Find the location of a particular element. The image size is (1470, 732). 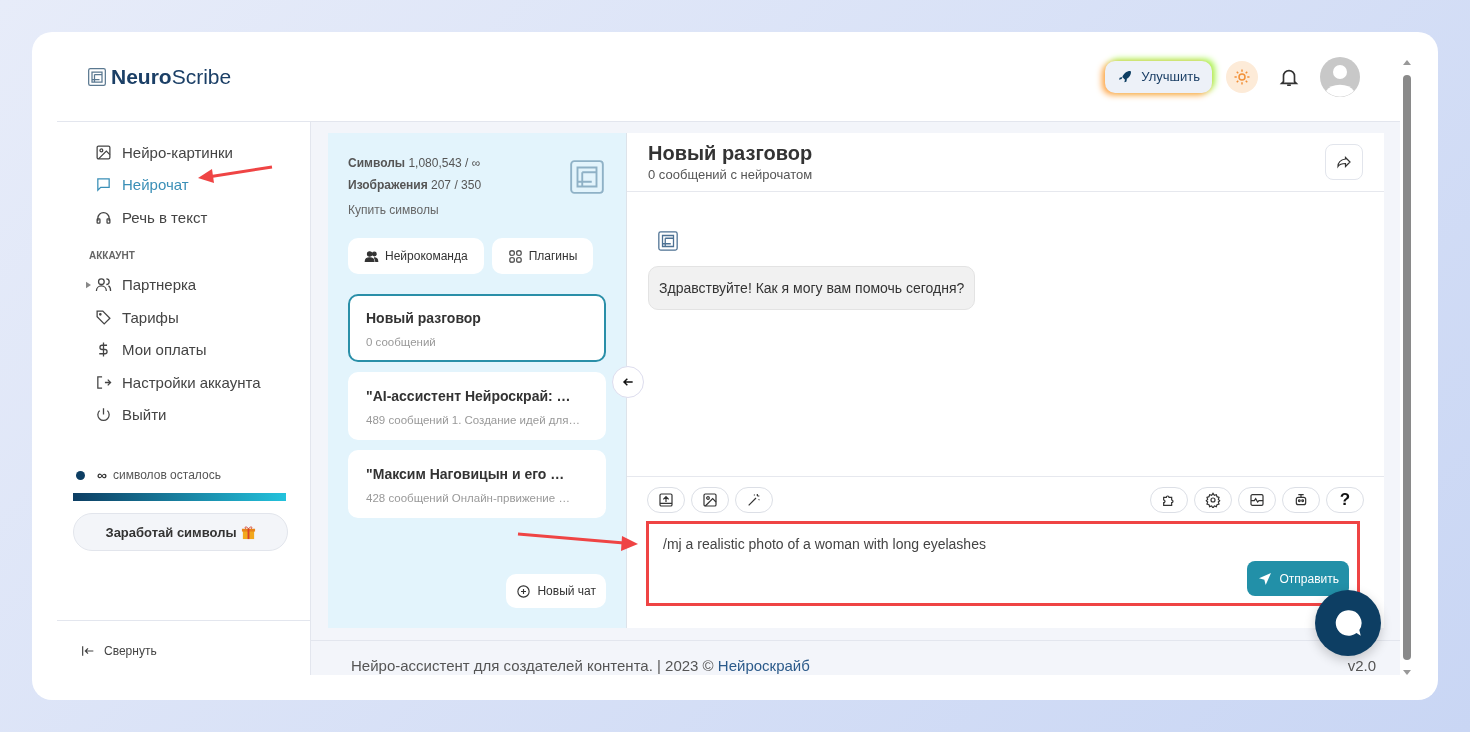

chat-subtitle: 0 сообщений с нейрочатом is located at coordinates (730, 174).